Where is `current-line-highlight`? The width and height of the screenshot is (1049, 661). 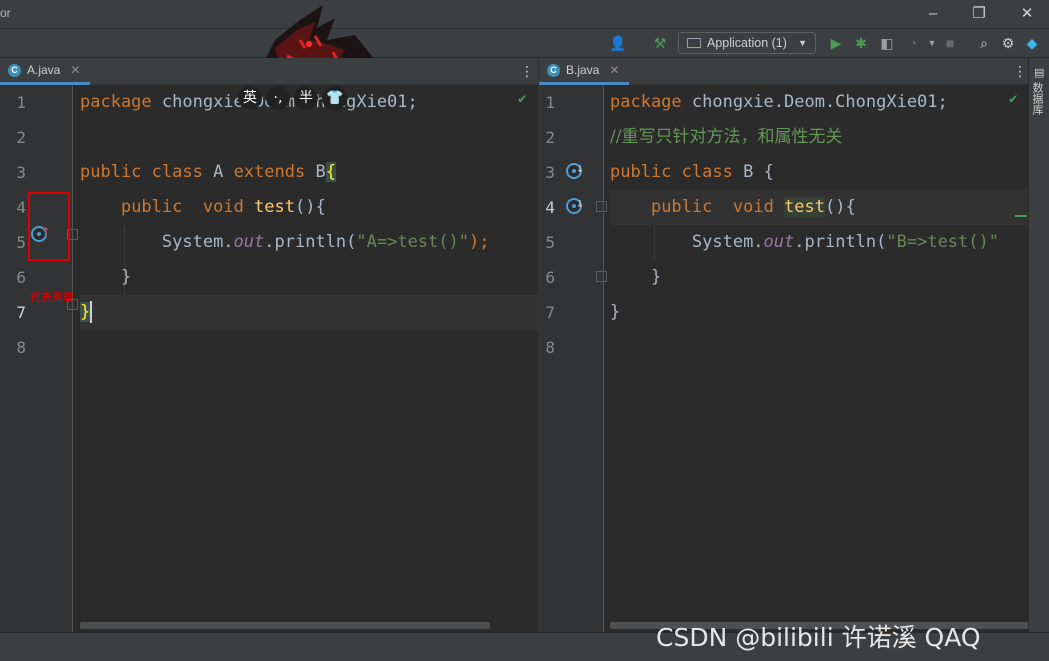 current-line-highlight is located at coordinates (309, 312).